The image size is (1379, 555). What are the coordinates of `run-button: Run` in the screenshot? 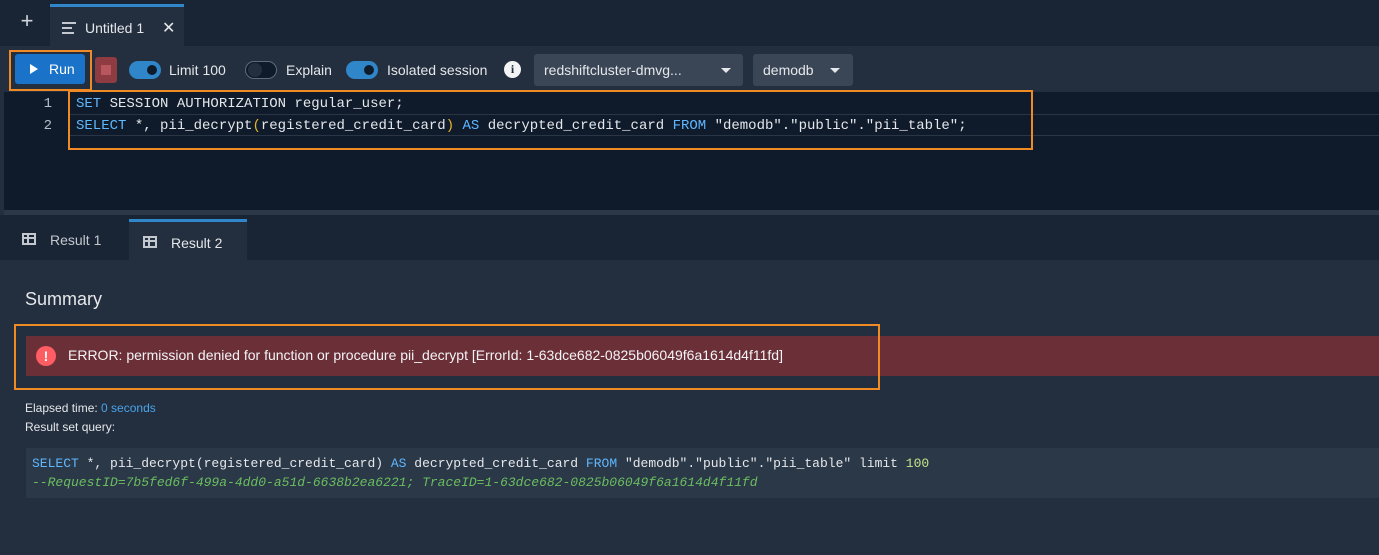 It's located at (50, 69).